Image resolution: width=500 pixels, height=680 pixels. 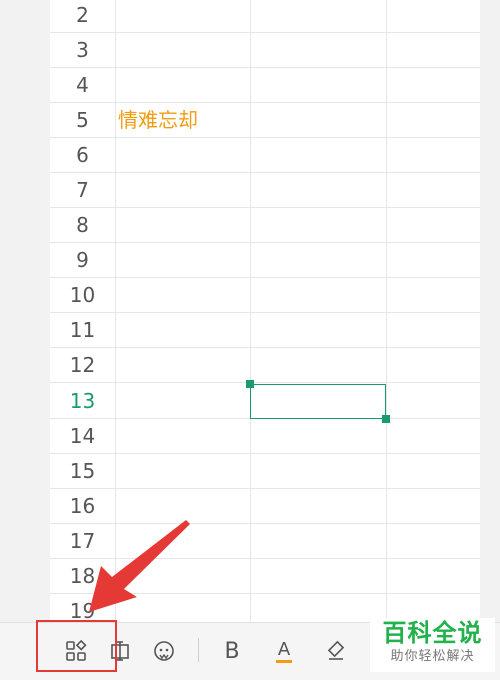 I want to click on annotation-arrow-icon, so click(x=139, y=566).